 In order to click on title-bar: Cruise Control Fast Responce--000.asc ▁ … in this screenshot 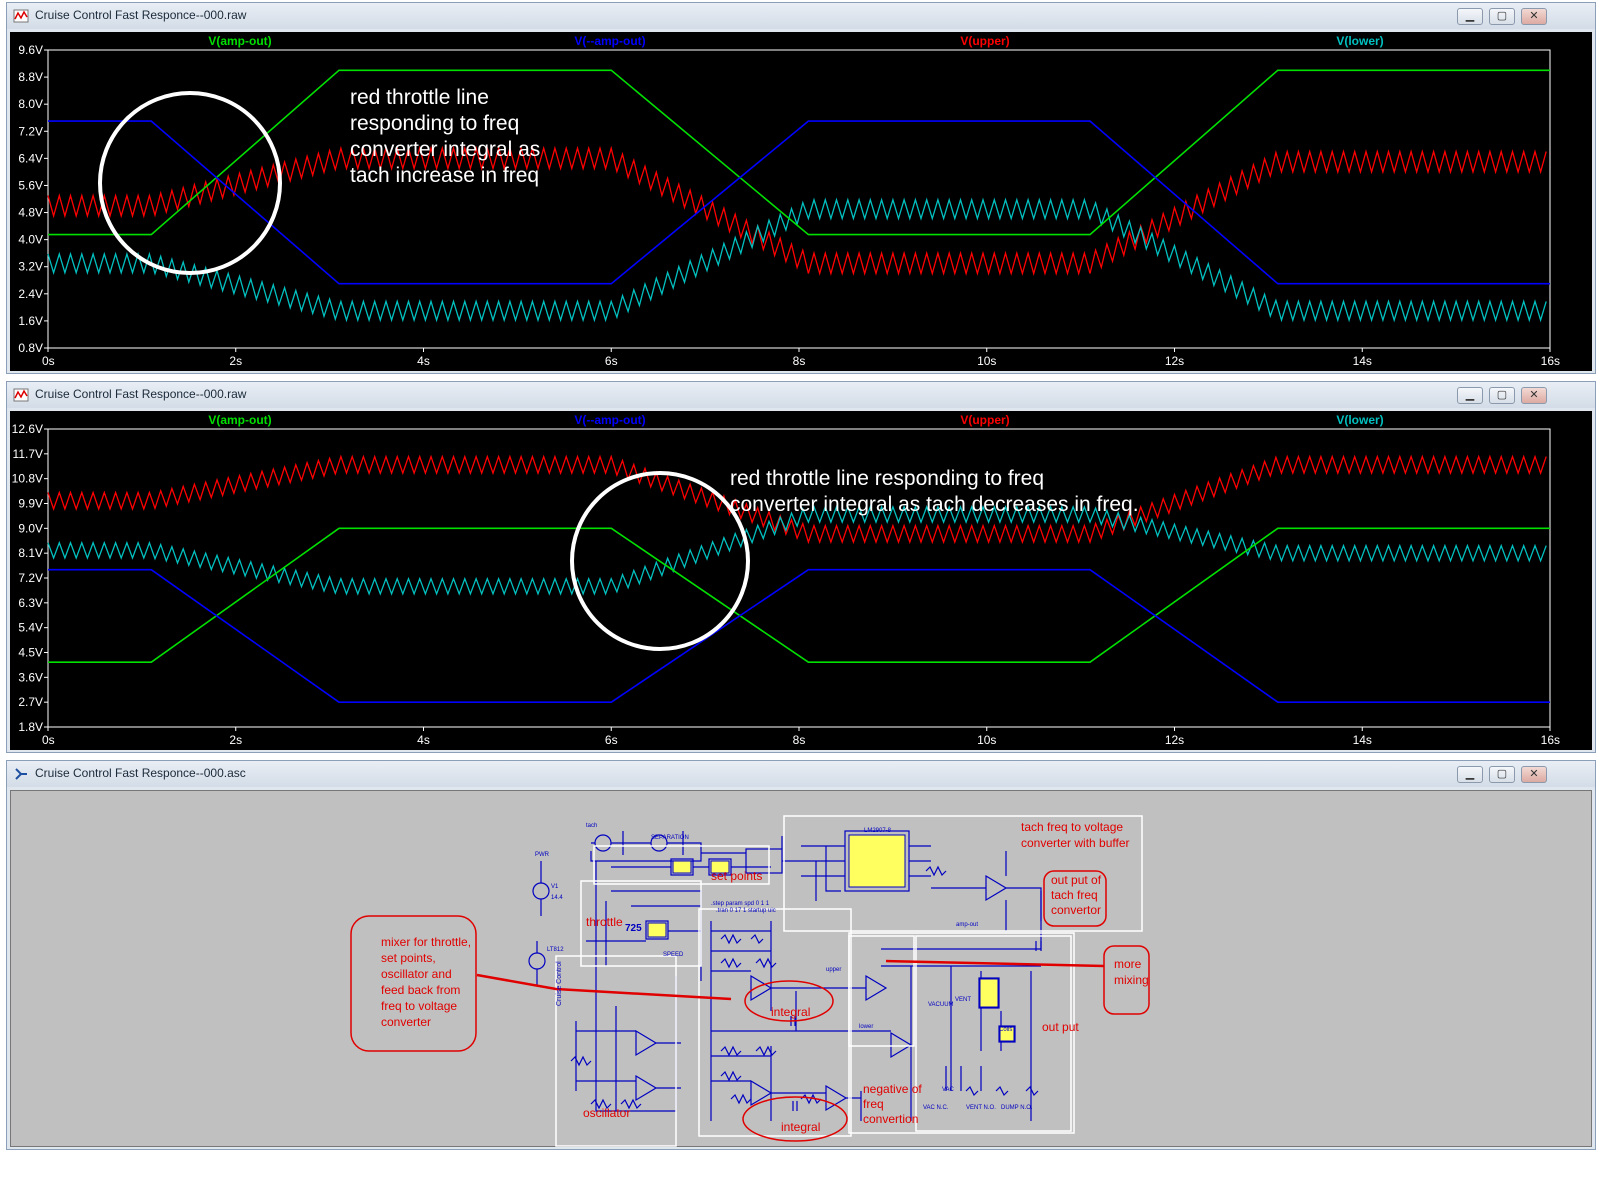, I will do `click(801, 774)`.